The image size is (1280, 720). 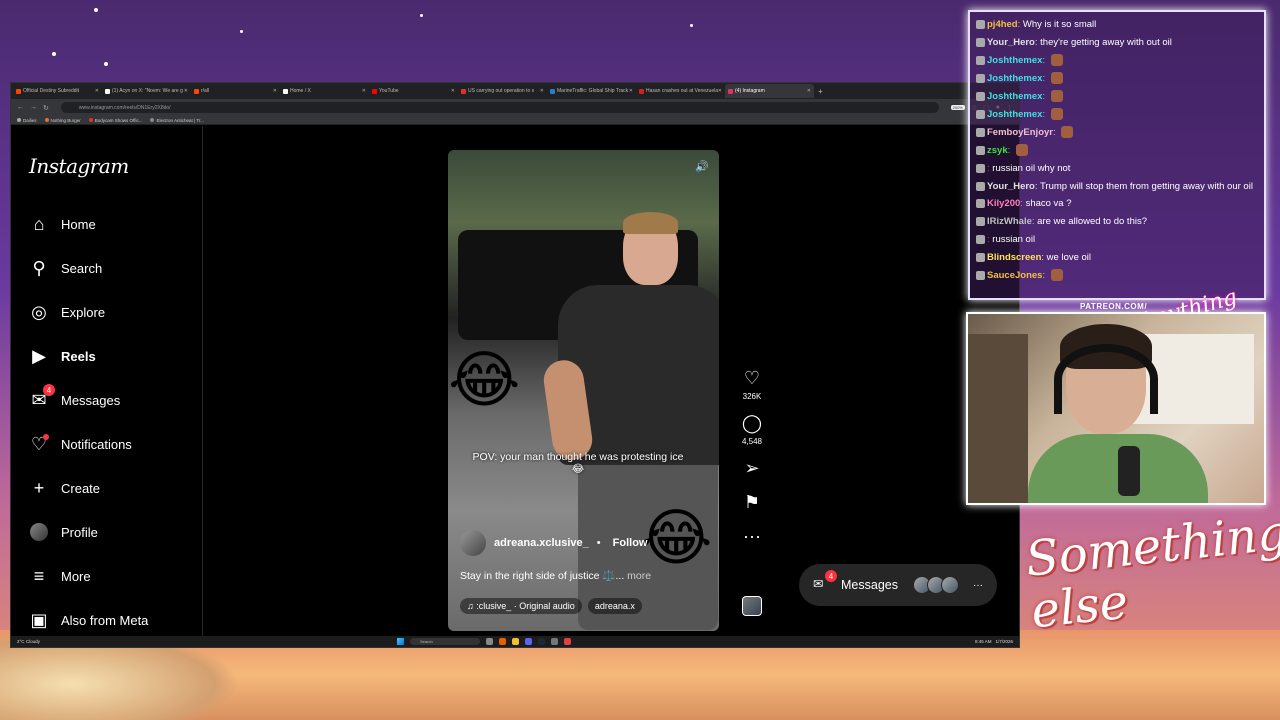 I want to click on sidebar-item-more: ≡ More, so click(x=60, y=576).